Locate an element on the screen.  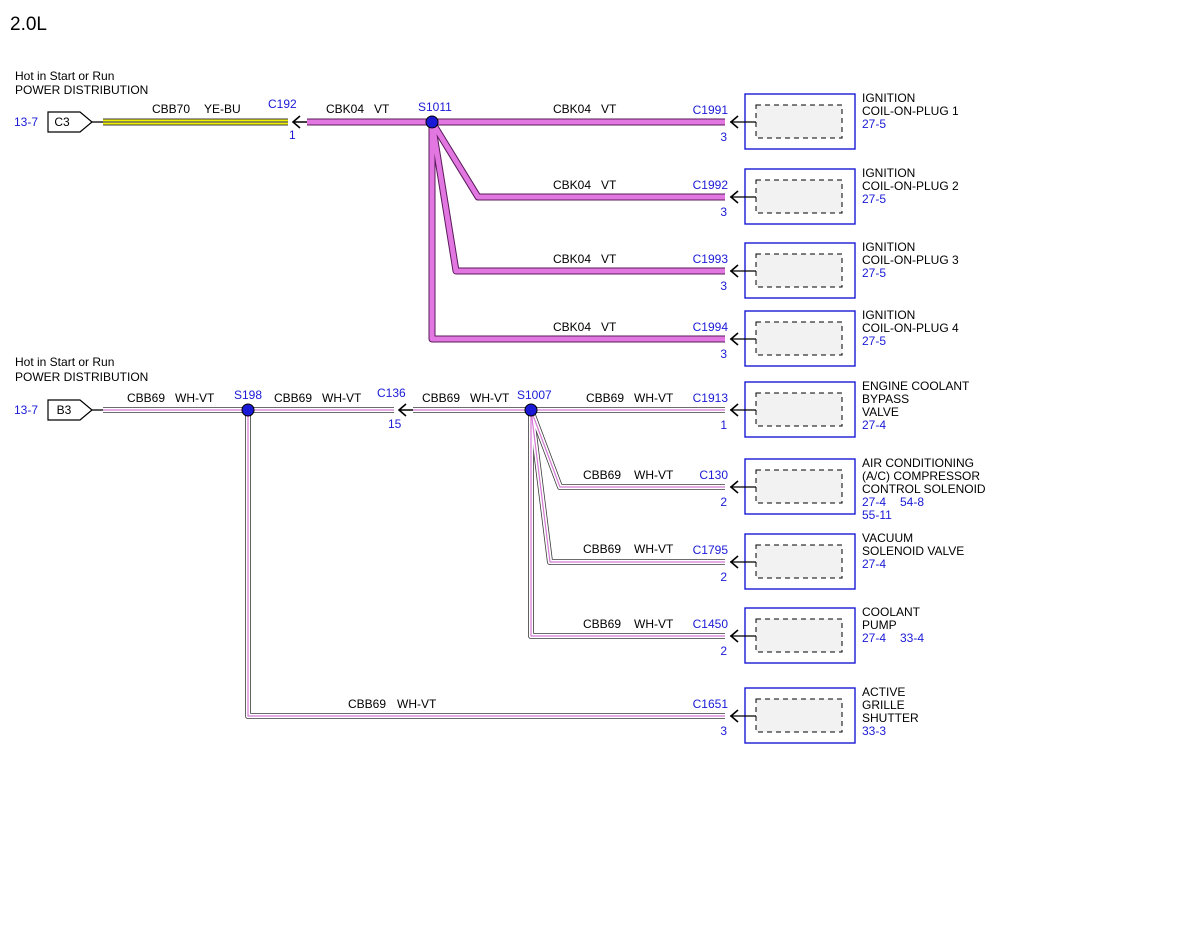
component-name-line: COOLANT is located at coordinates (891, 612).